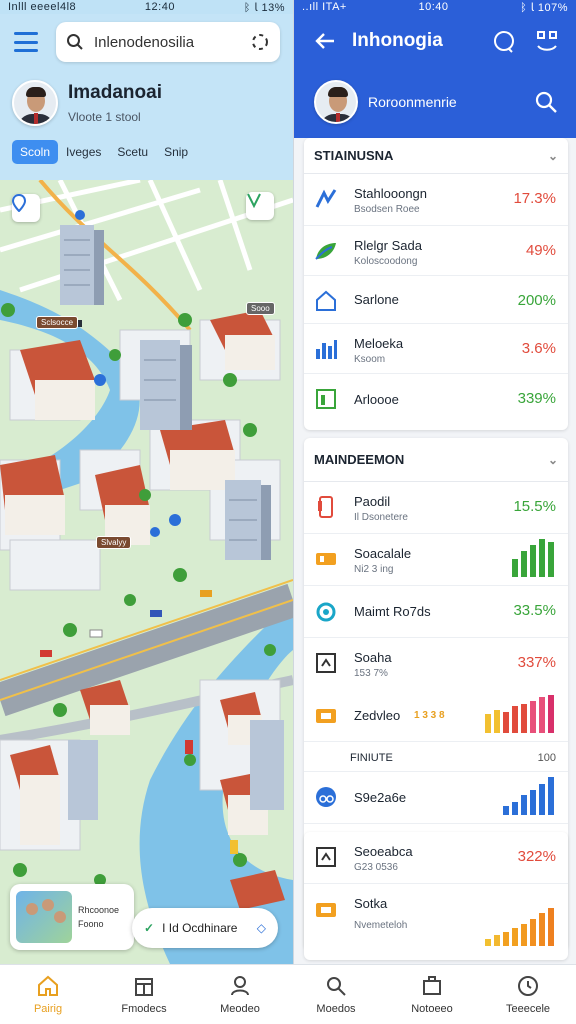 Image resolution: width=576 pixels, height=1024 pixels. Describe the element at coordinates (435, 7) in the screenshot. I see `status-bar-right: ..ıll ITA+ 10:40 ᛒ 𝗅 107%` at that location.